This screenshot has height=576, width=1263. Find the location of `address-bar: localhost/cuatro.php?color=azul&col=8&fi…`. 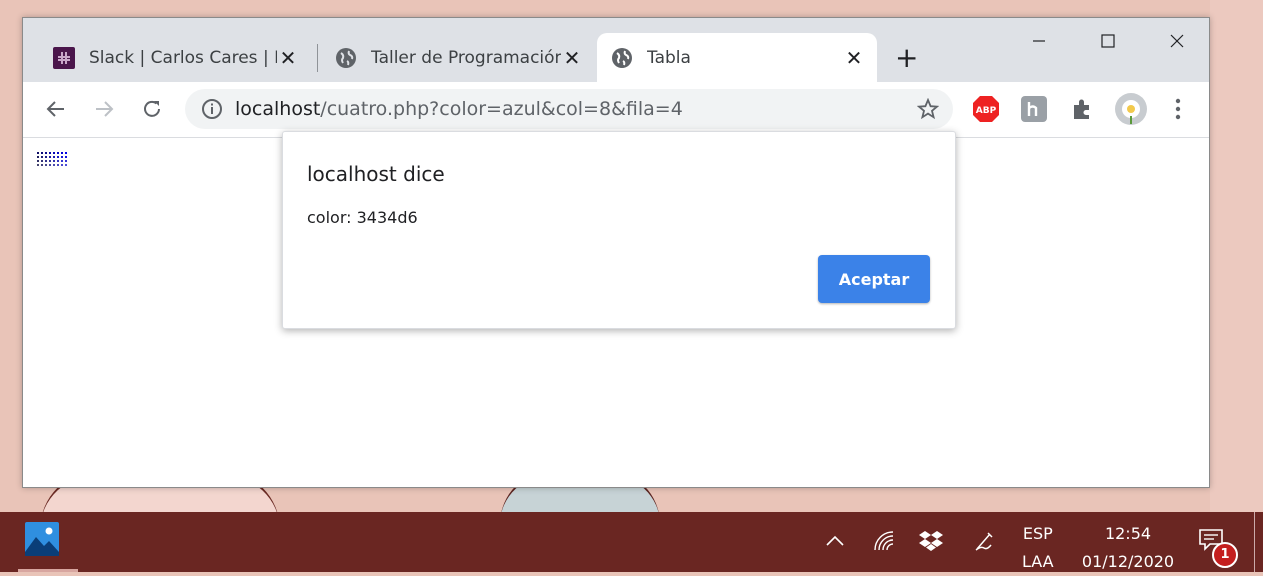

address-bar: localhost/cuatro.php?color=azul&col=8&fi… is located at coordinates (569, 109).